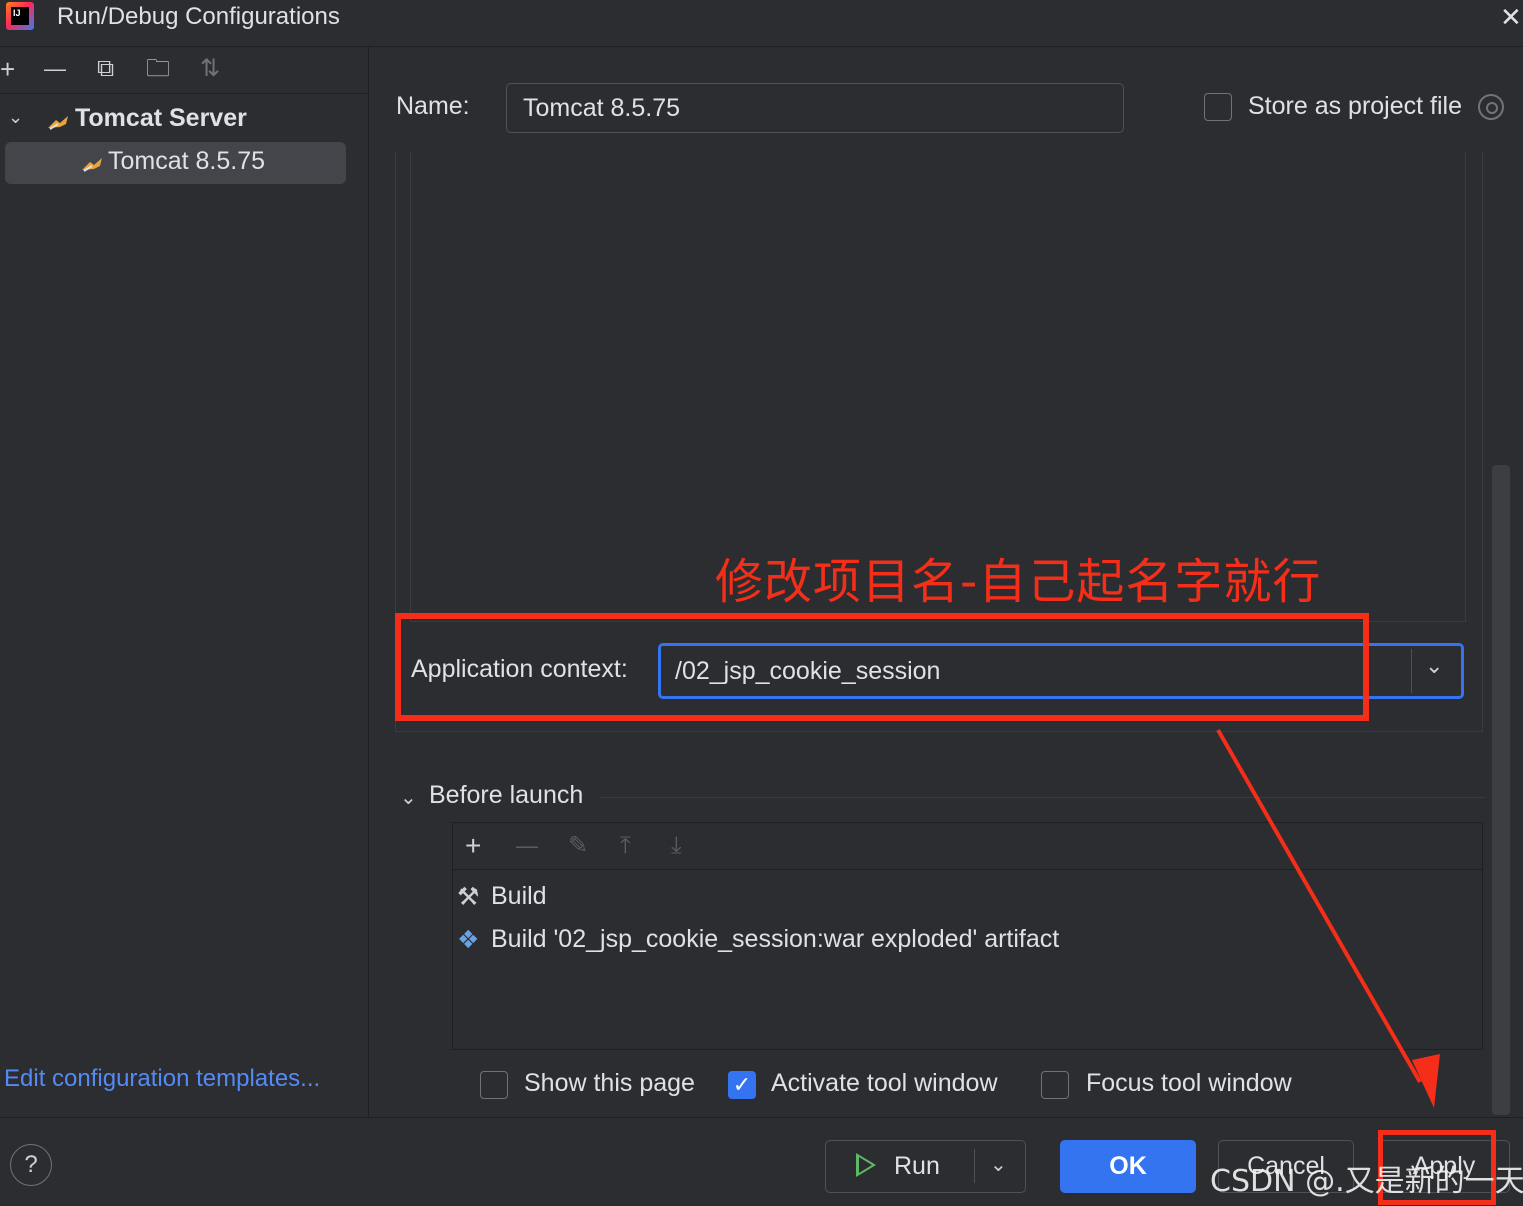 Image resolution: width=1523 pixels, height=1206 pixels. What do you see at coordinates (1055, 1085) in the screenshot?
I see `focus-tool-window-checkbox` at bounding box center [1055, 1085].